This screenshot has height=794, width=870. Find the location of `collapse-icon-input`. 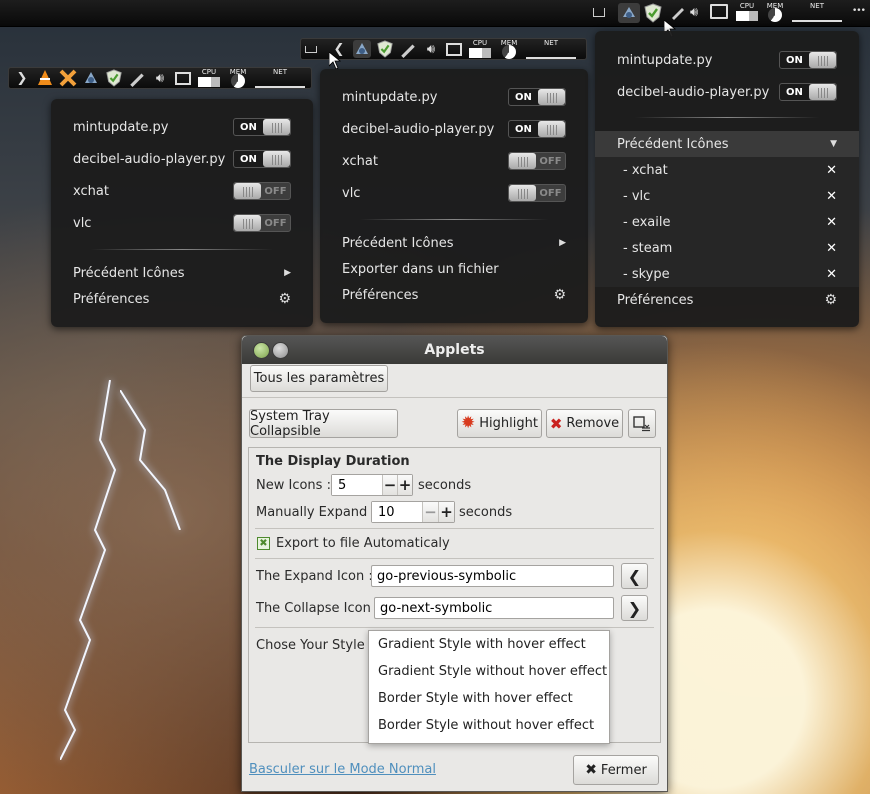

collapse-icon-input is located at coordinates (494, 608).